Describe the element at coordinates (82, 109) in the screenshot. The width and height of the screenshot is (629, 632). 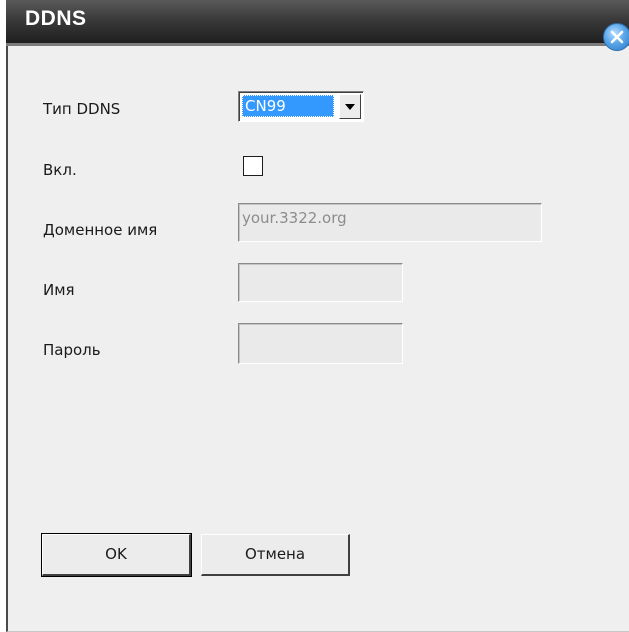
I see `ddns-type-label: Тип DDNS` at that location.